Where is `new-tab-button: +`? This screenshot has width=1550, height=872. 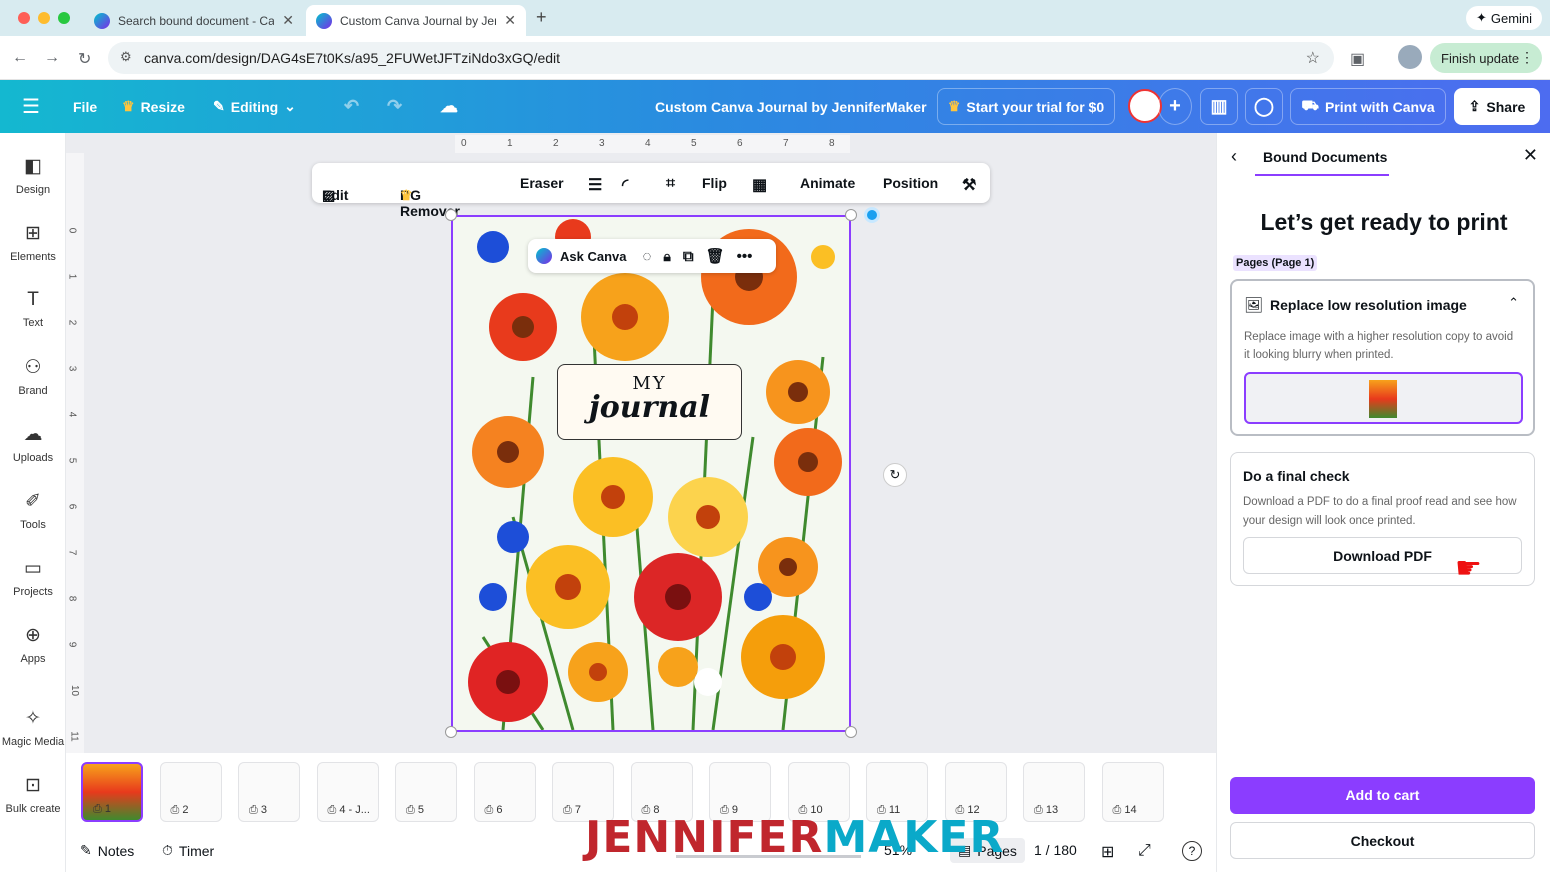 new-tab-button: + is located at coordinates (541, 17).